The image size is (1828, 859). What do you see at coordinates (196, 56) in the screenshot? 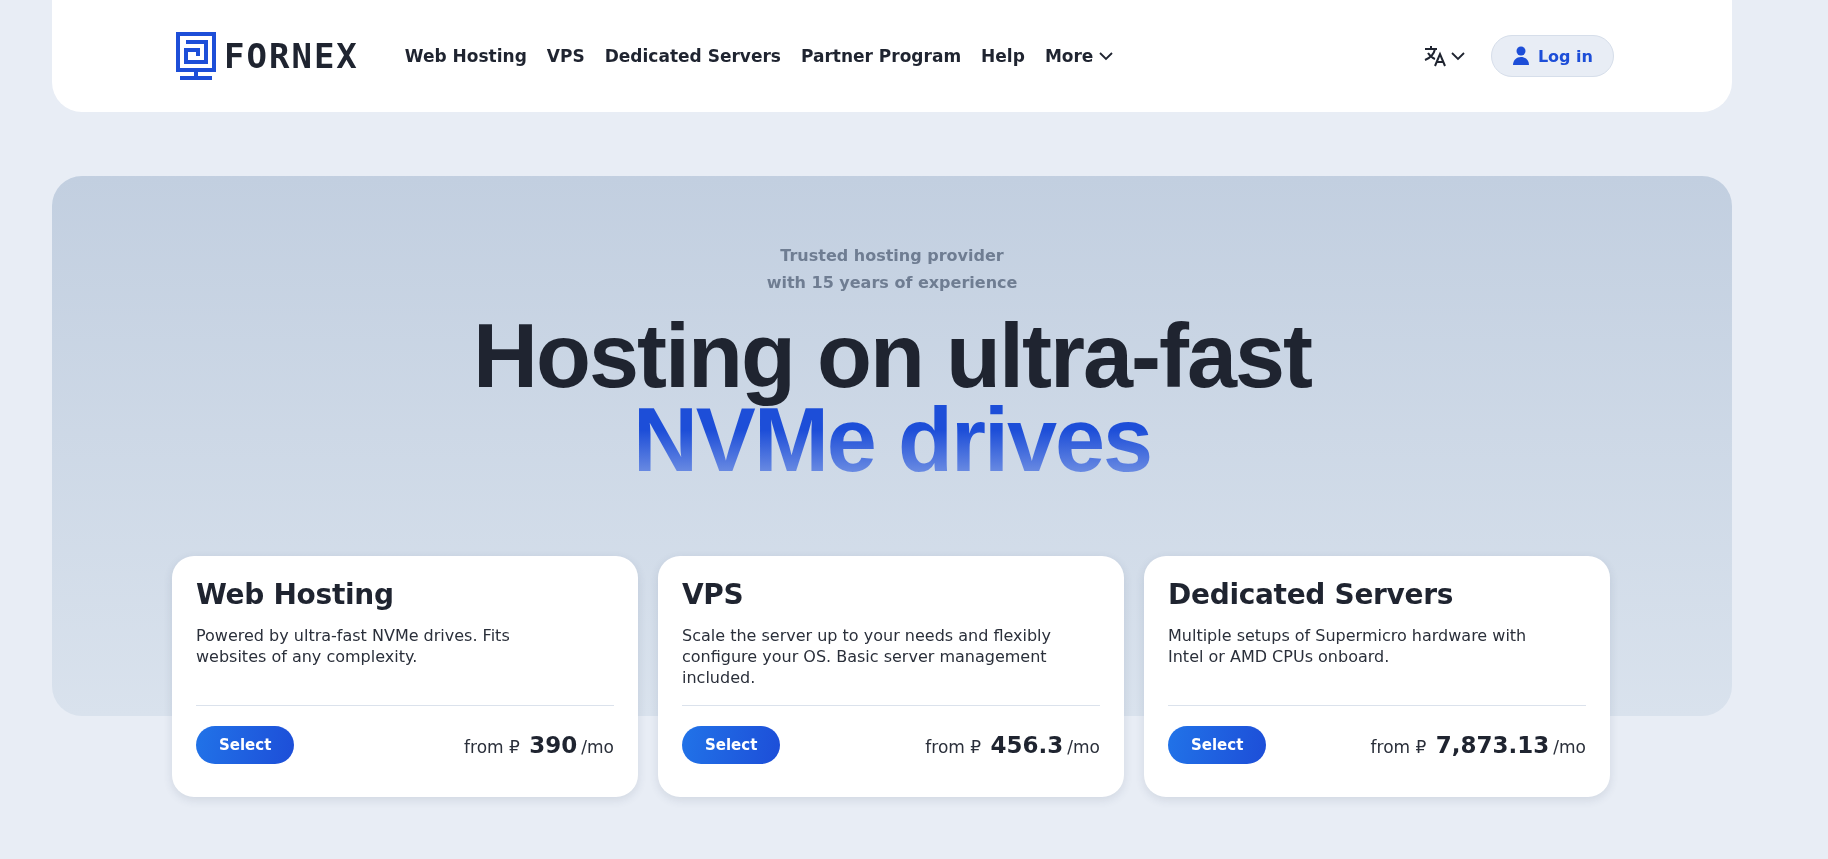
I see `logo-icon` at bounding box center [196, 56].